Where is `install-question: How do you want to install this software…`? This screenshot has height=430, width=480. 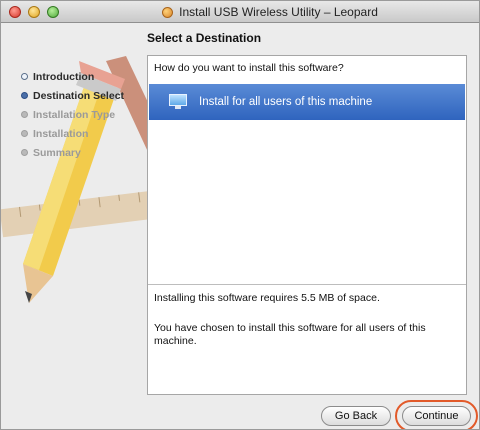
install-question: How do you want to install this software… is located at coordinates (249, 68).